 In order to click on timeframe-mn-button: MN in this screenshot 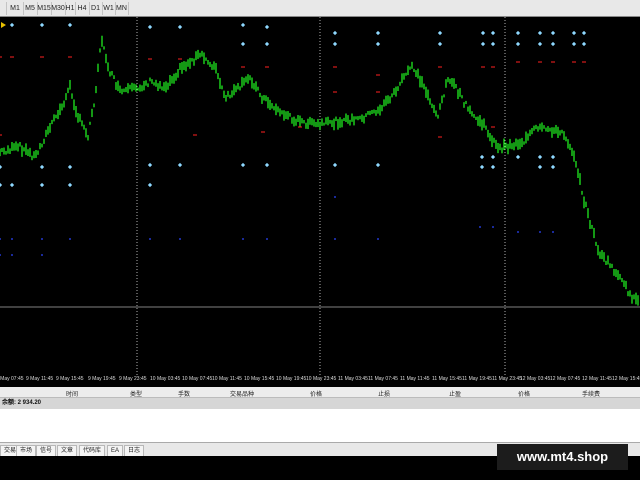, I will do `click(122, 8)`.